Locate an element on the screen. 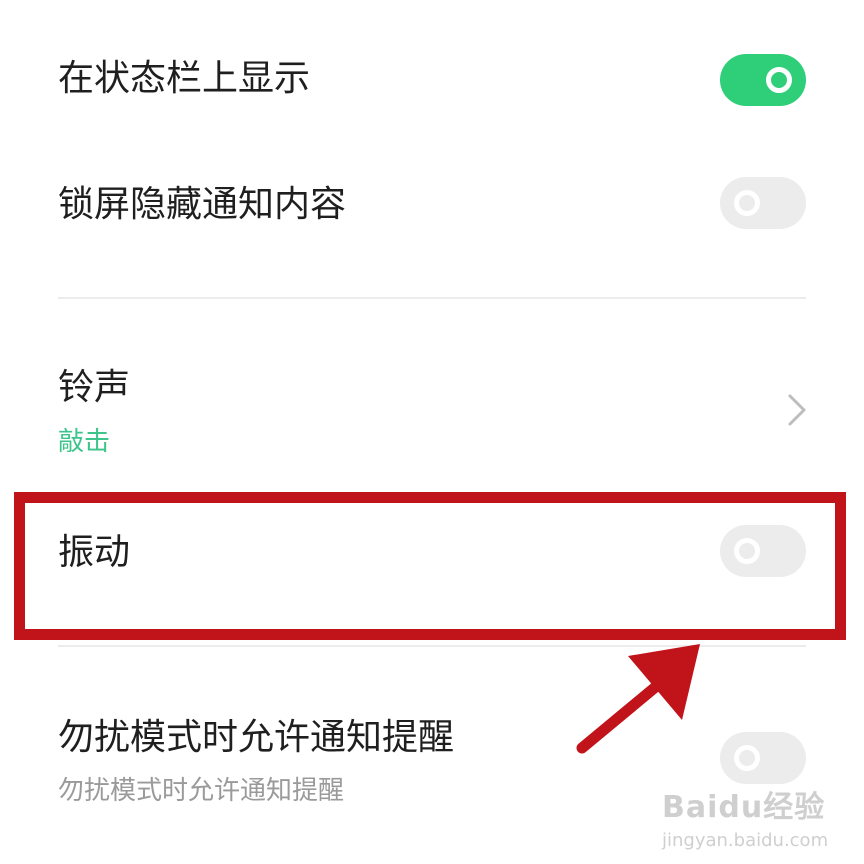 This screenshot has height=864, width=864. baidu-watermark: Baidu经验 jingyan.baidu.com is located at coordinates (745, 816).